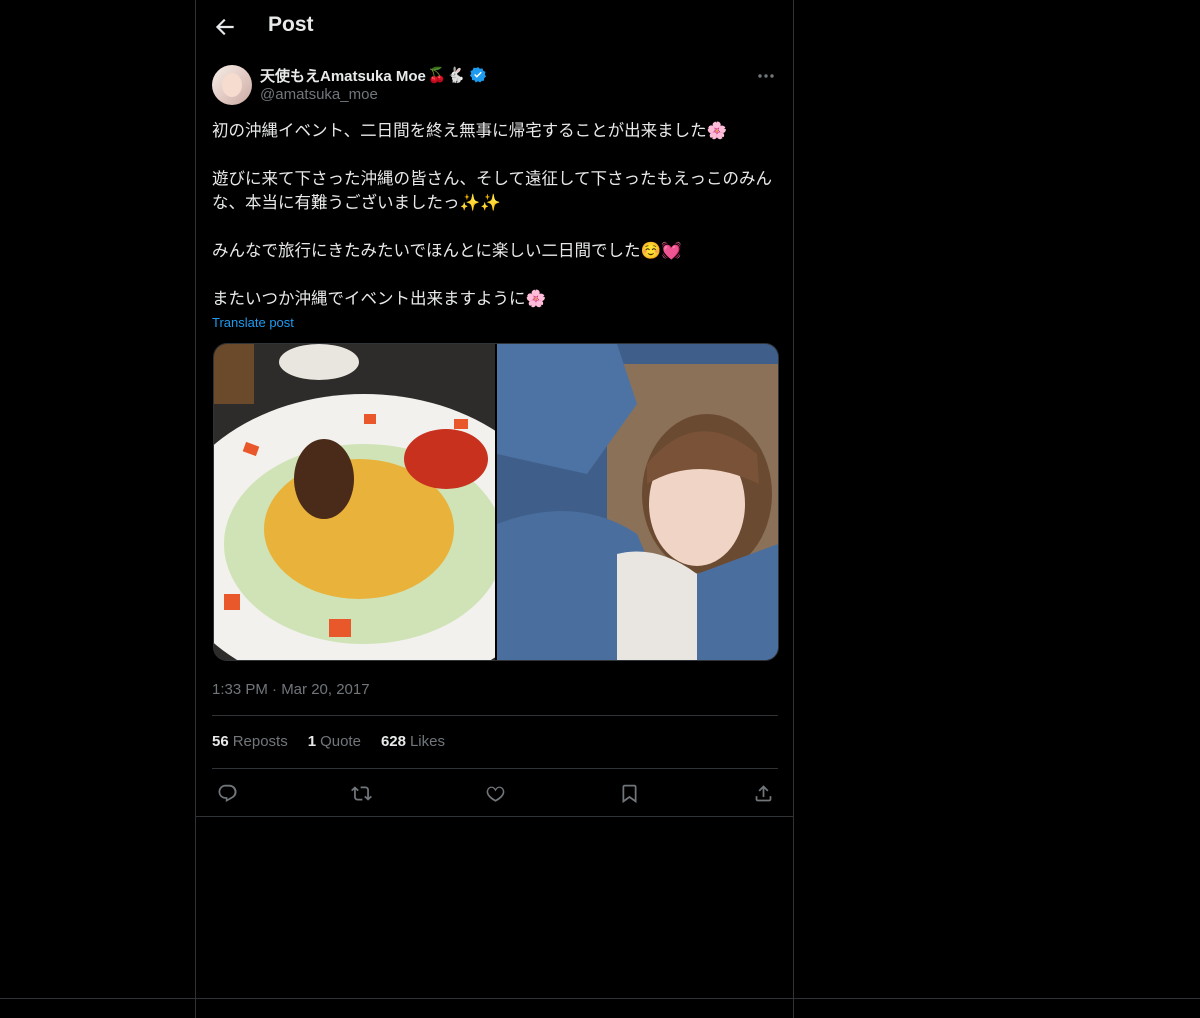 The height and width of the screenshot is (1018, 1200). I want to click on author-name: 天使もえAmatsuka Moe, so click(343, 75).